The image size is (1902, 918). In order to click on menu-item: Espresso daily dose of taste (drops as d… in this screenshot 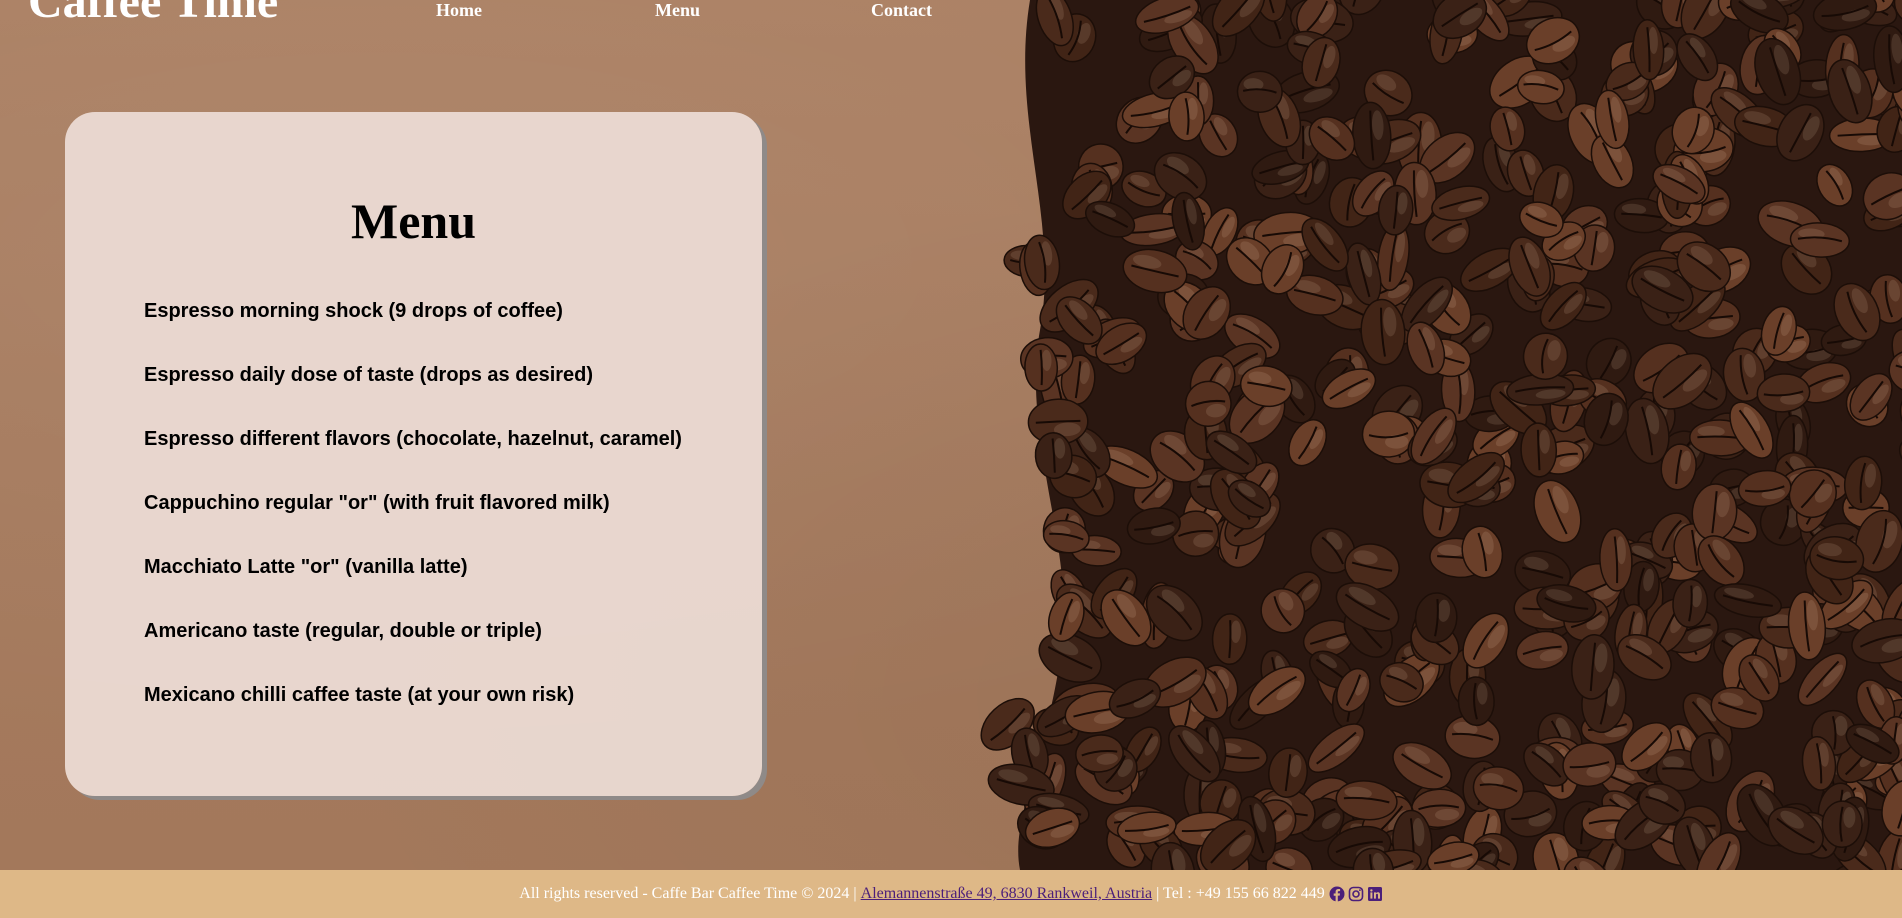, I will do `click(369, 375)`.